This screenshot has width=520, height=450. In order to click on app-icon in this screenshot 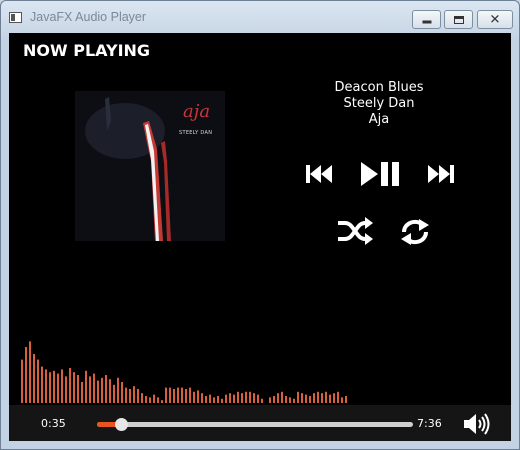, I will do `click(15, 17)`.